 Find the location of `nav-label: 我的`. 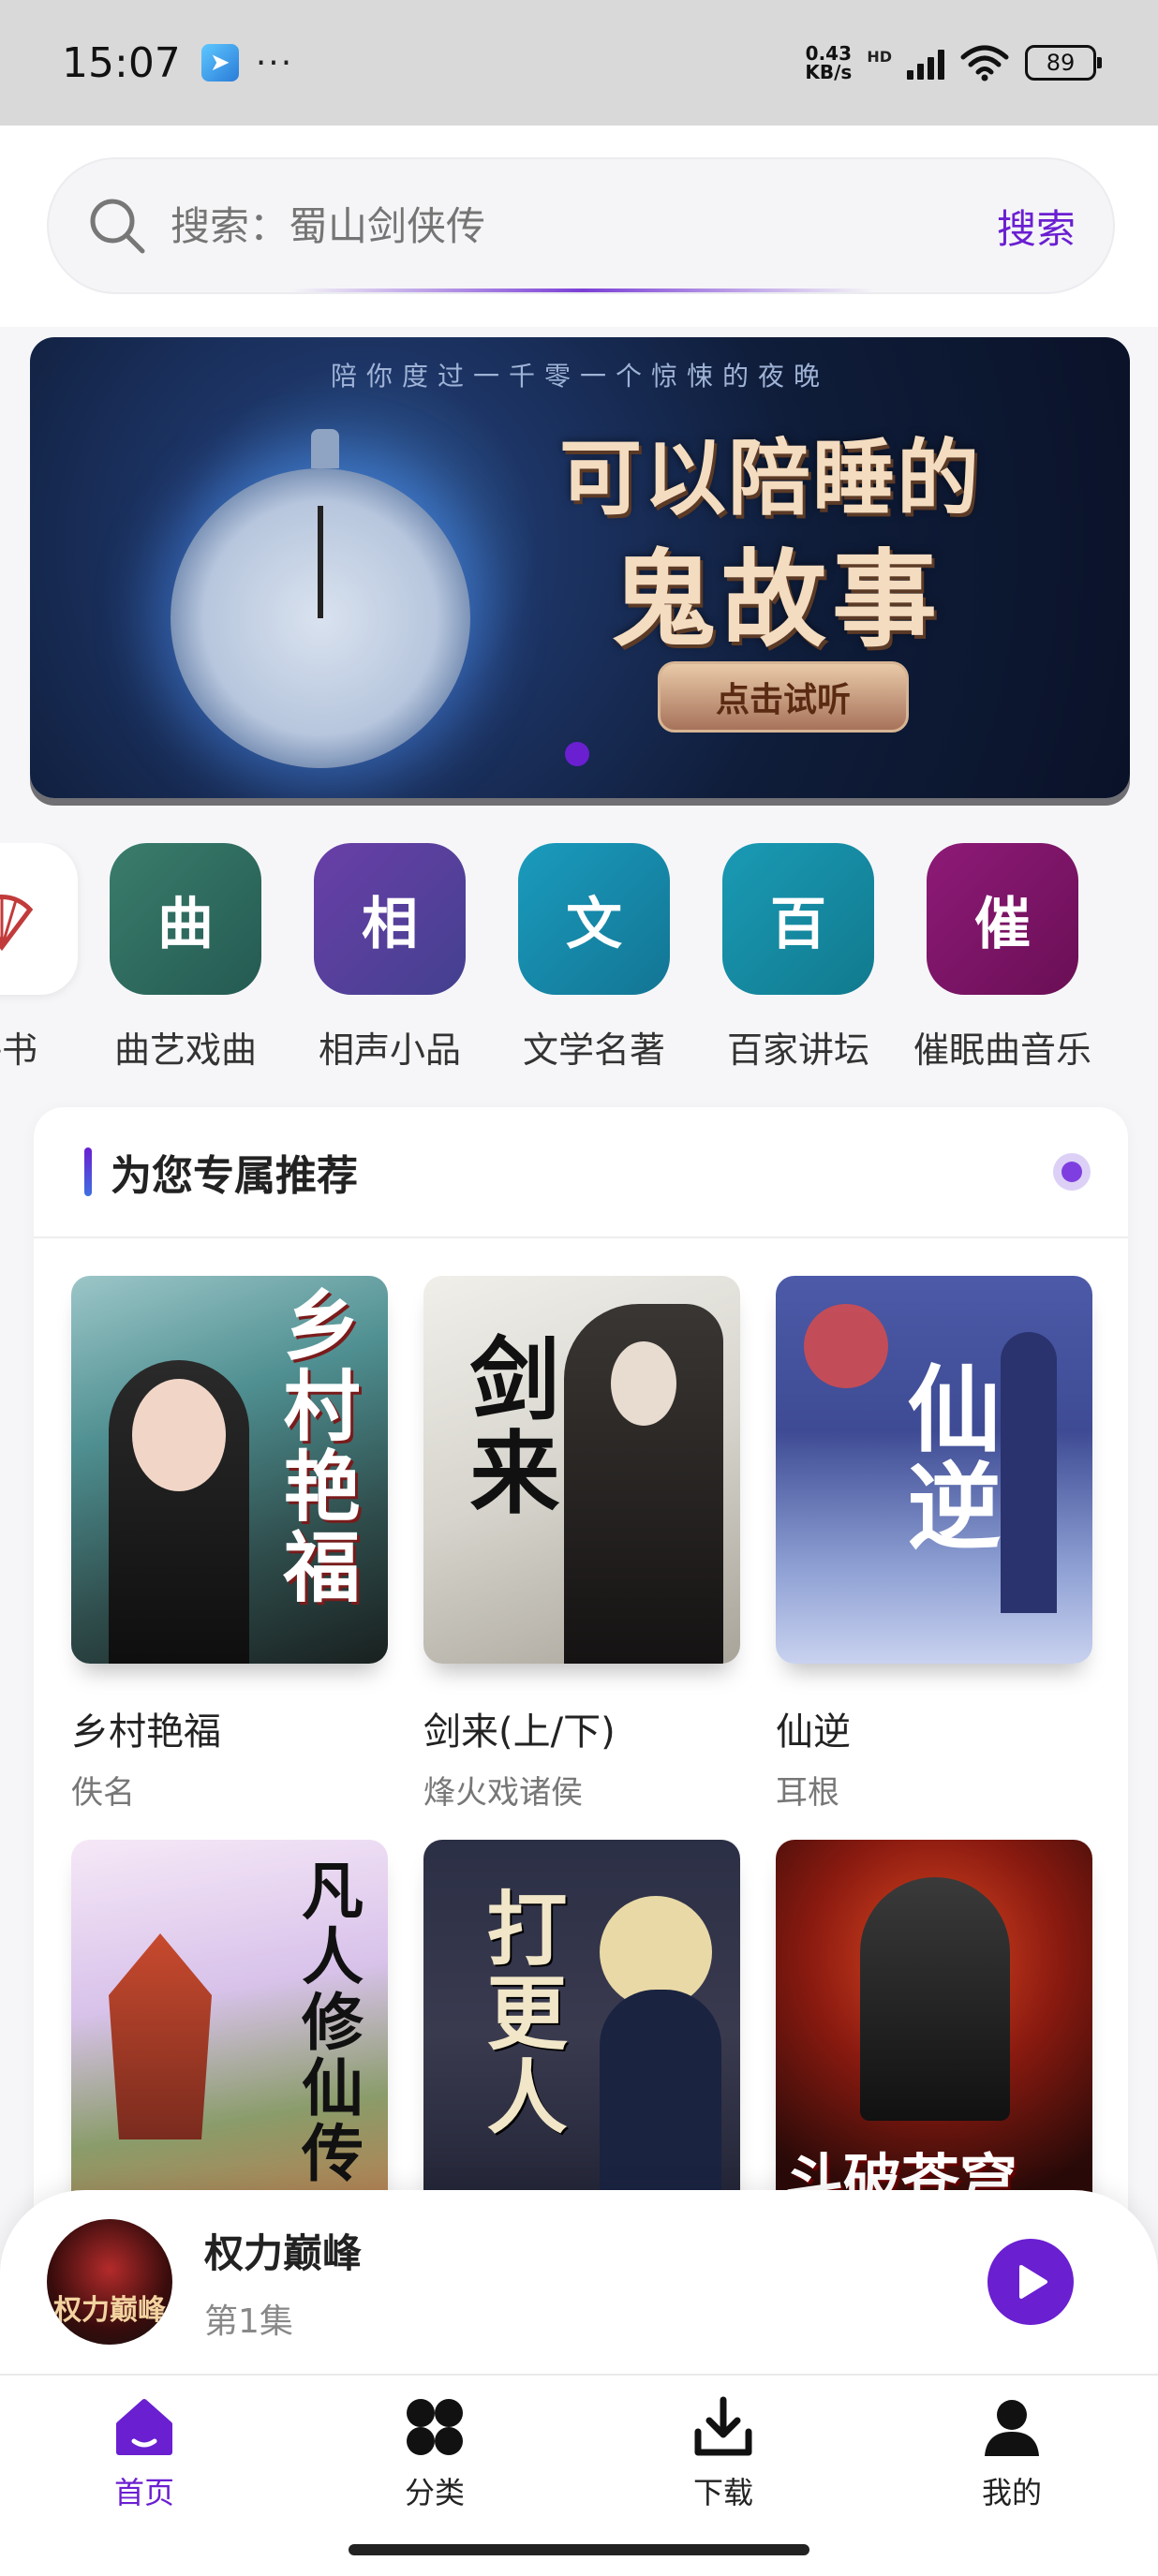

nav-label: 我的 is located at coordinates (1011, 2492).